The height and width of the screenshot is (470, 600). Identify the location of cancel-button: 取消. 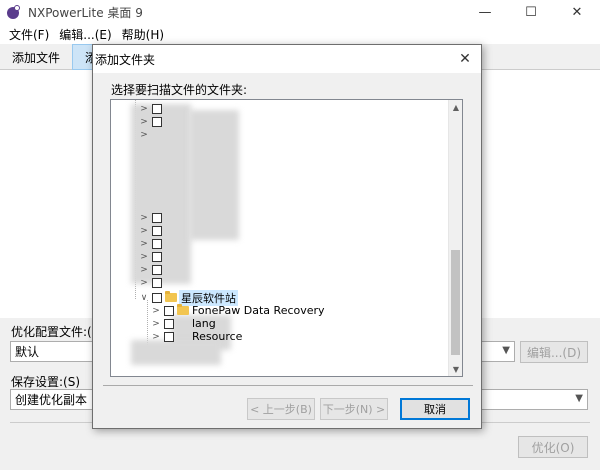
(435, 409).